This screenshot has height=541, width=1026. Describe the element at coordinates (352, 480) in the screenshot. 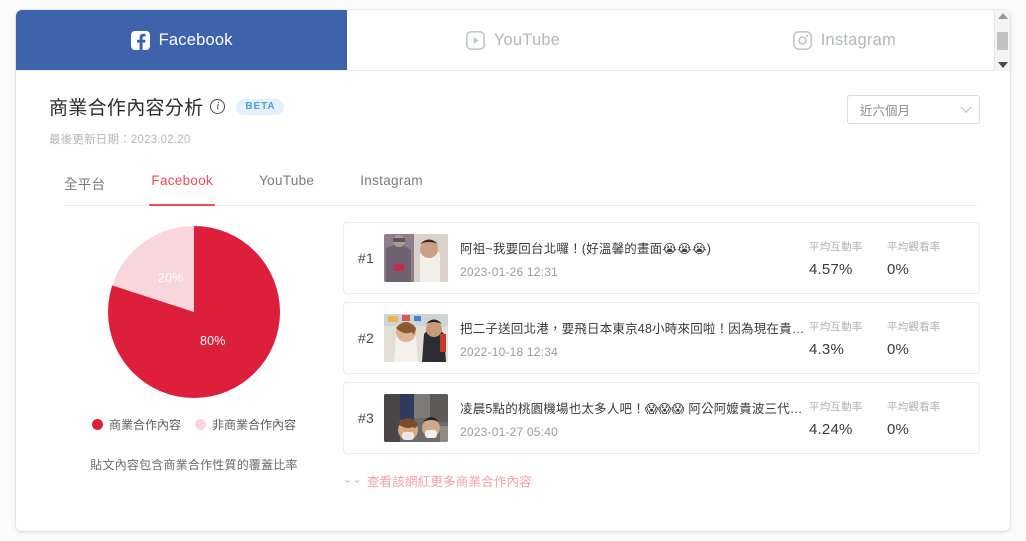

I see `double-chevron-down-icon: ⌄⌄` at that location.